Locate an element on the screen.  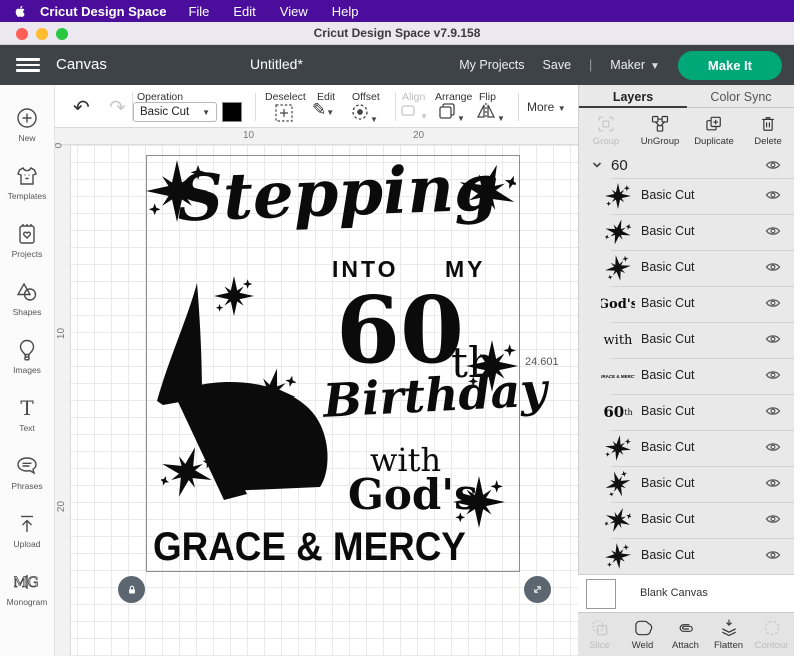
machine-selector: Maker ▼ is located at coordinates (635, 65).